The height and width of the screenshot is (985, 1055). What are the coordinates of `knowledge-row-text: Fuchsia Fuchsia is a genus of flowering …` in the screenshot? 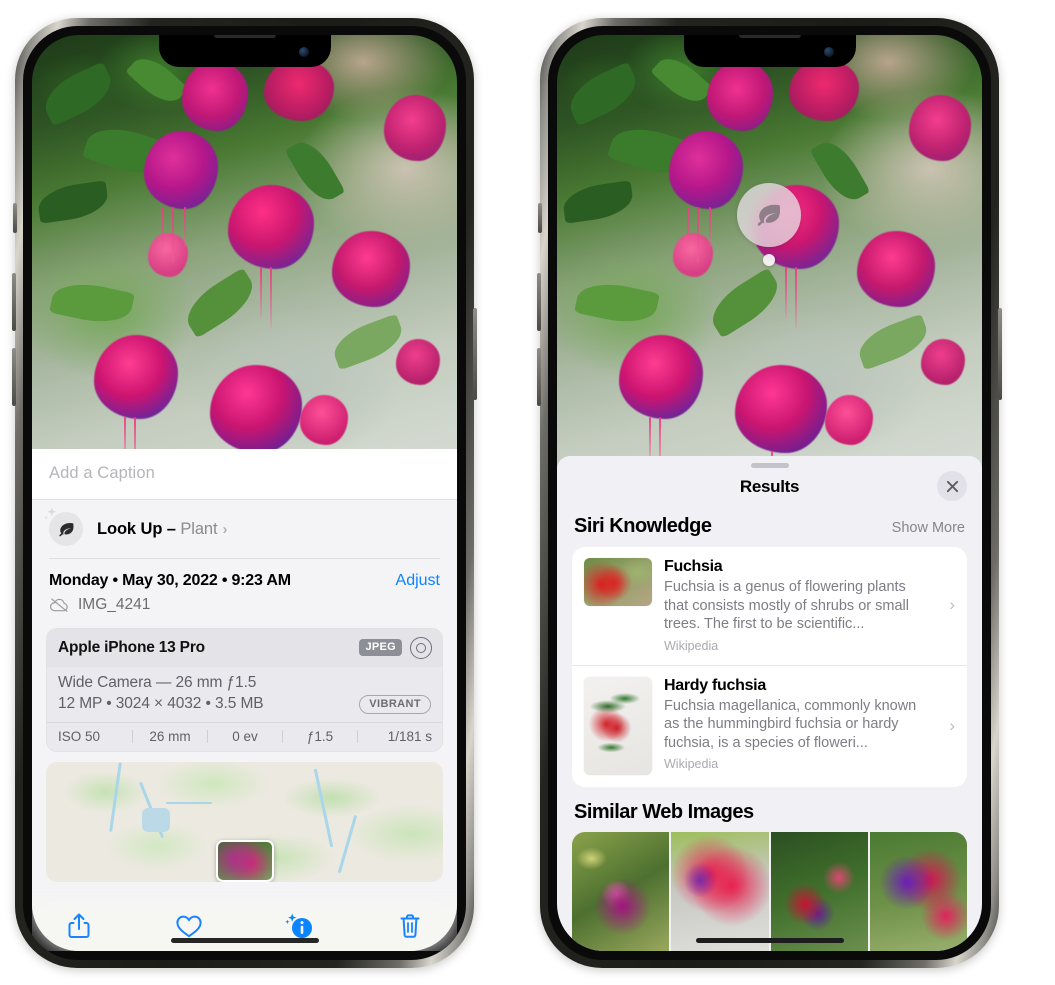 It's located at (798, 605).